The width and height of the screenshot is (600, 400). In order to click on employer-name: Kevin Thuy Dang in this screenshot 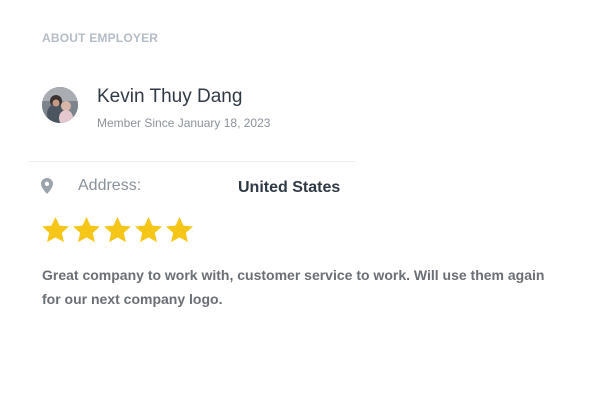, I will do `click(169, 97)`.